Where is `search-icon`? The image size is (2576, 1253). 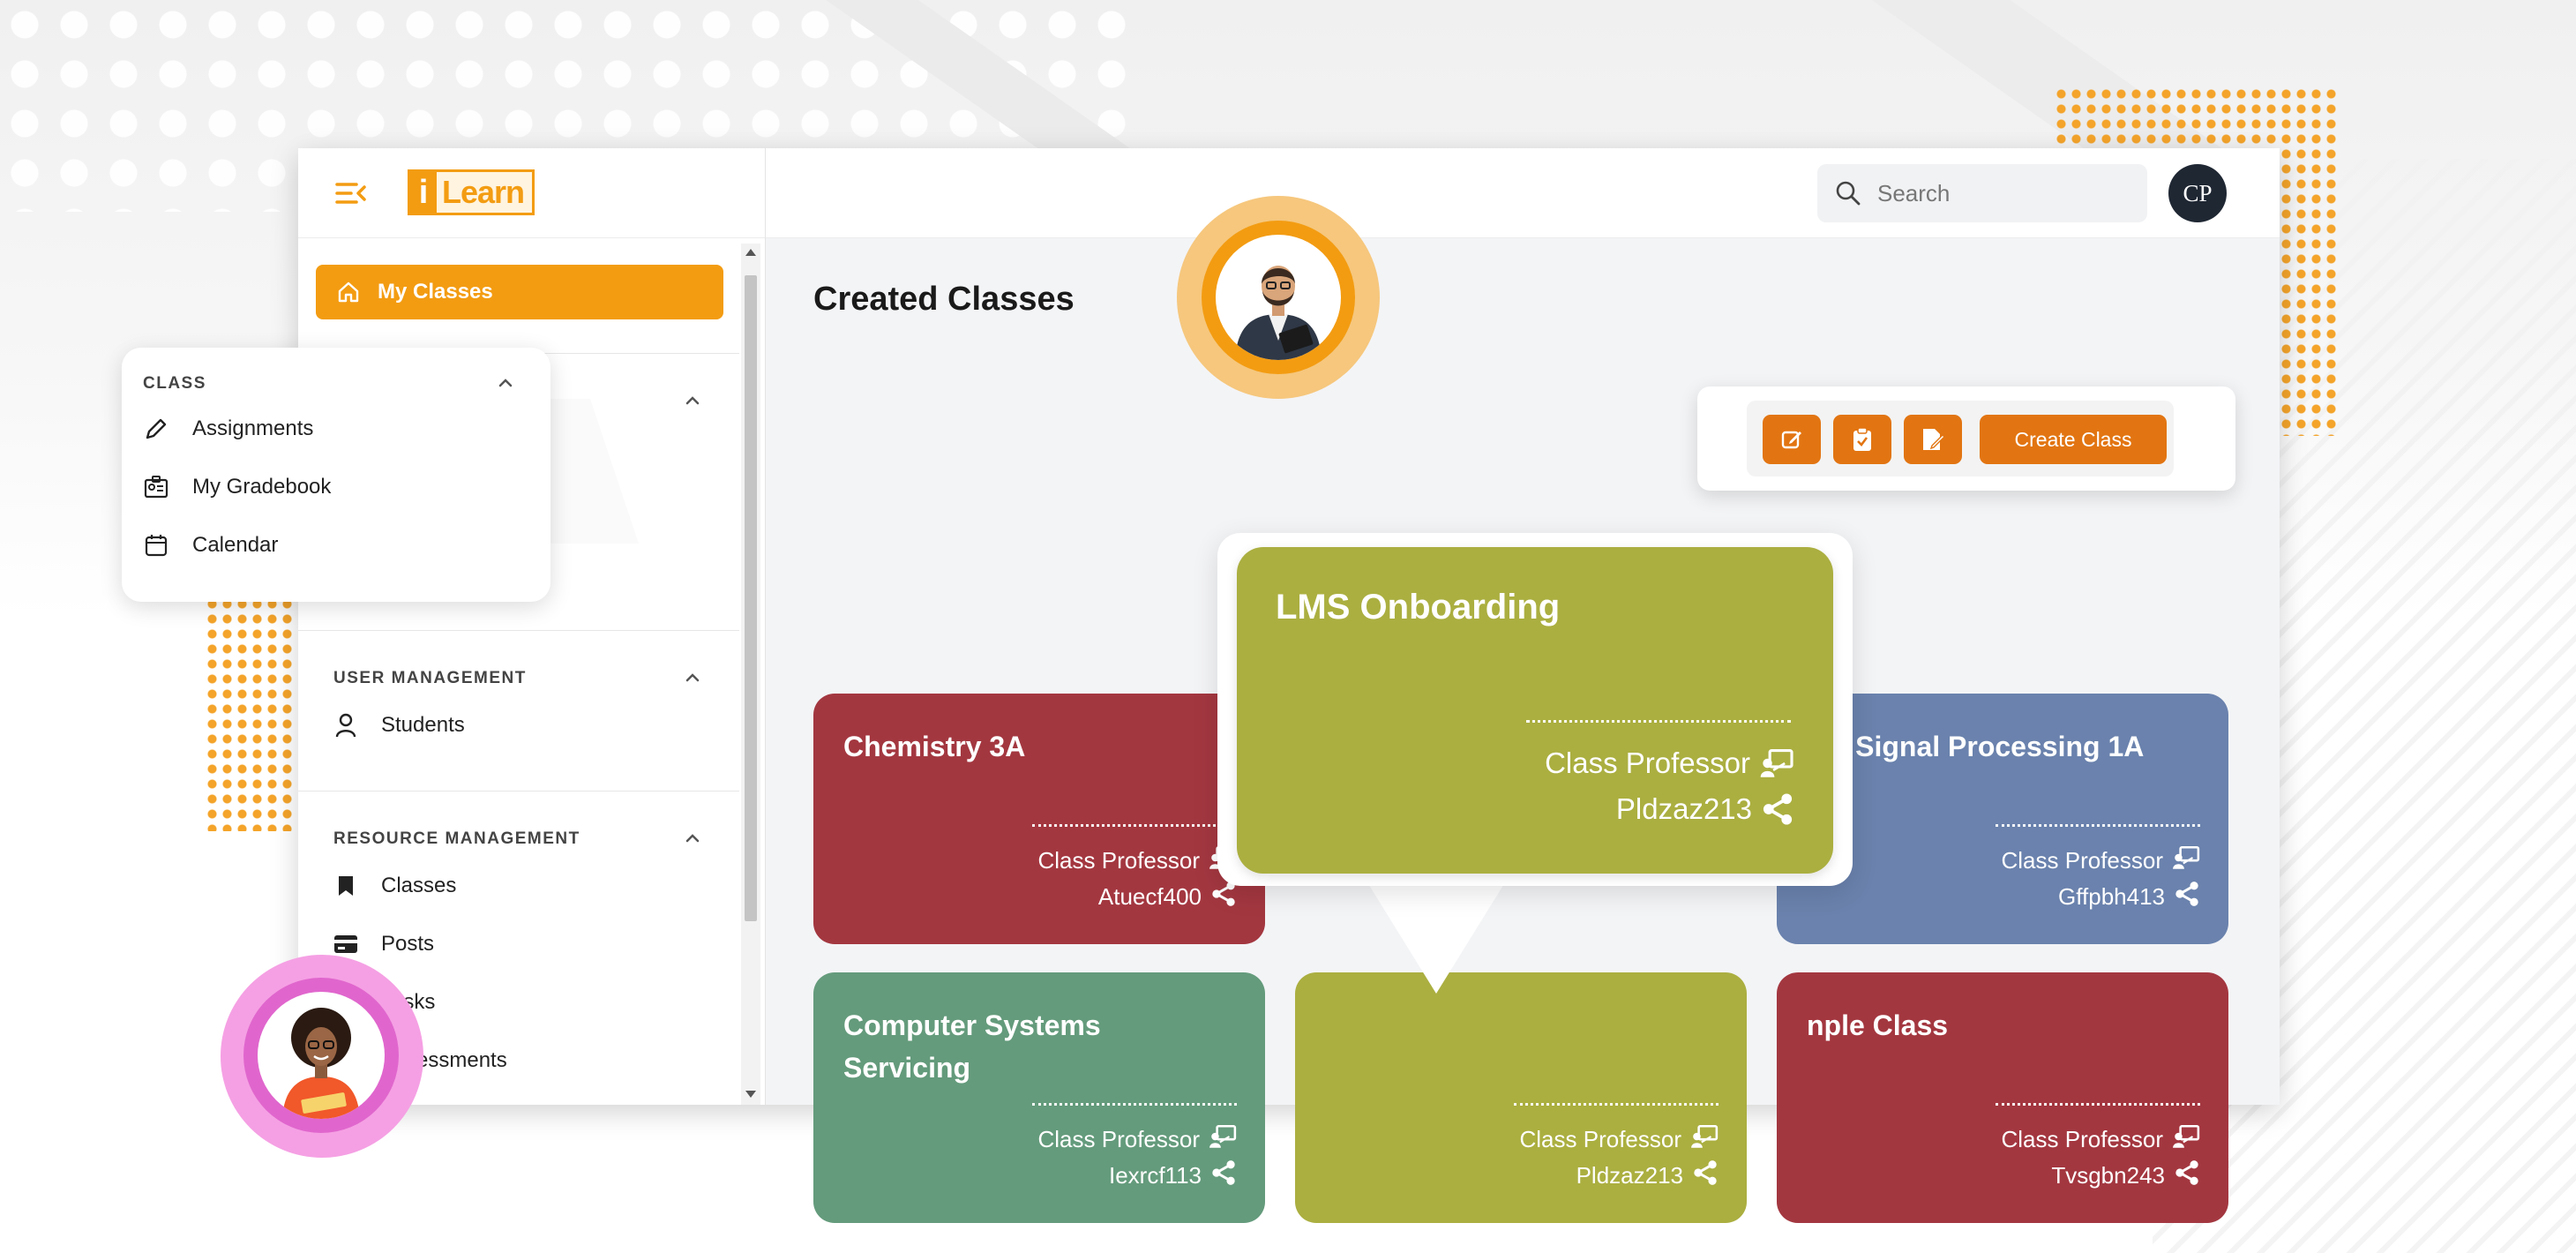
search-icon is located at coordinates (1849, 194).